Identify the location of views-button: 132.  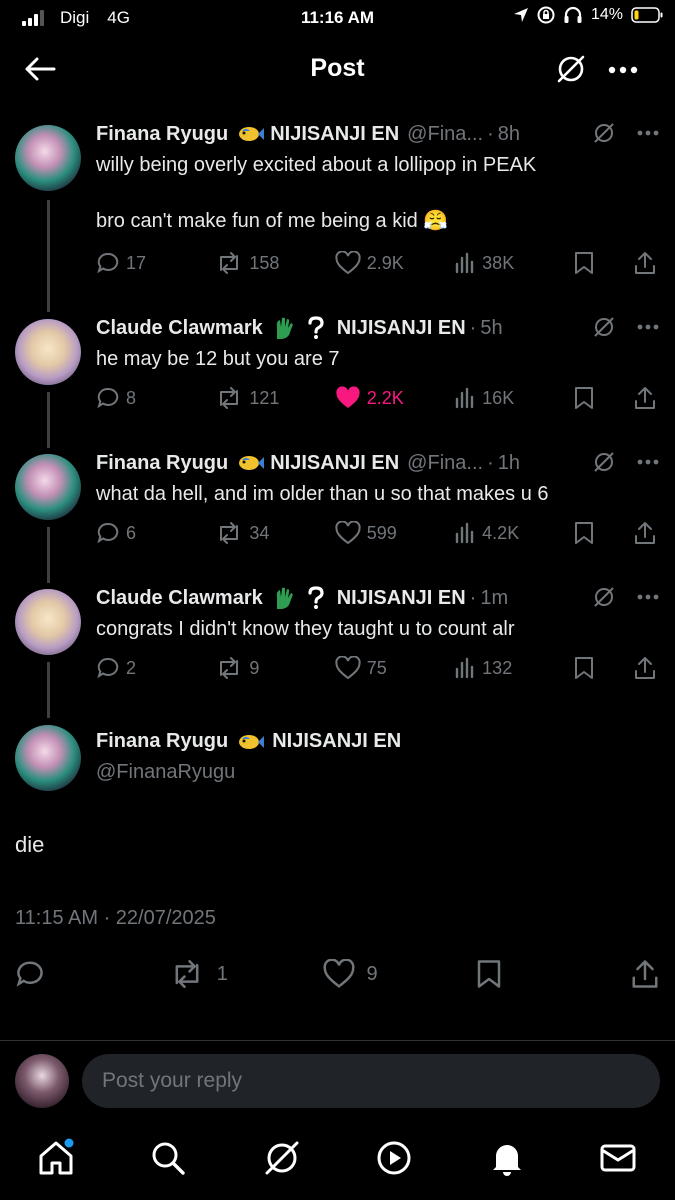
(494, 668).